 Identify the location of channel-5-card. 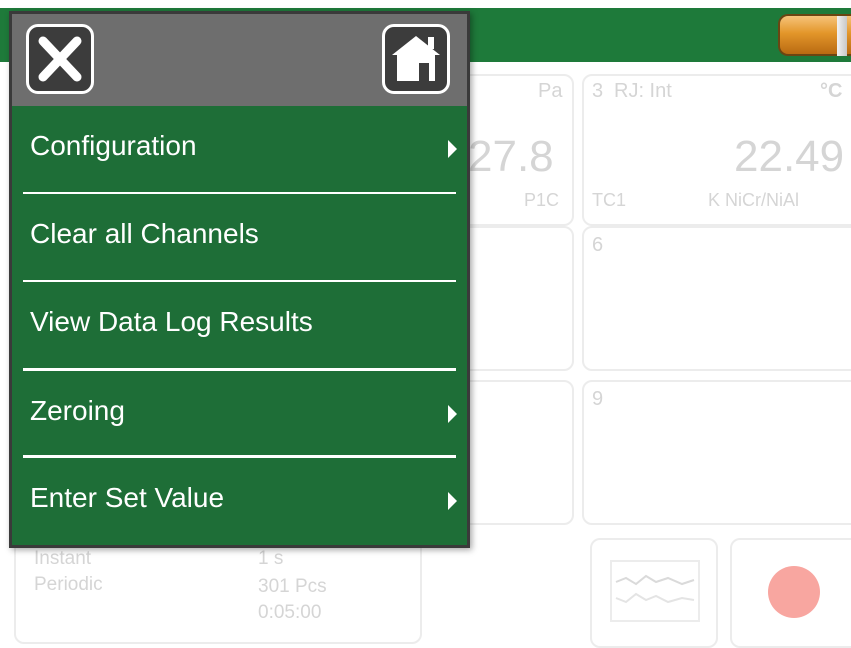
(517, 298).